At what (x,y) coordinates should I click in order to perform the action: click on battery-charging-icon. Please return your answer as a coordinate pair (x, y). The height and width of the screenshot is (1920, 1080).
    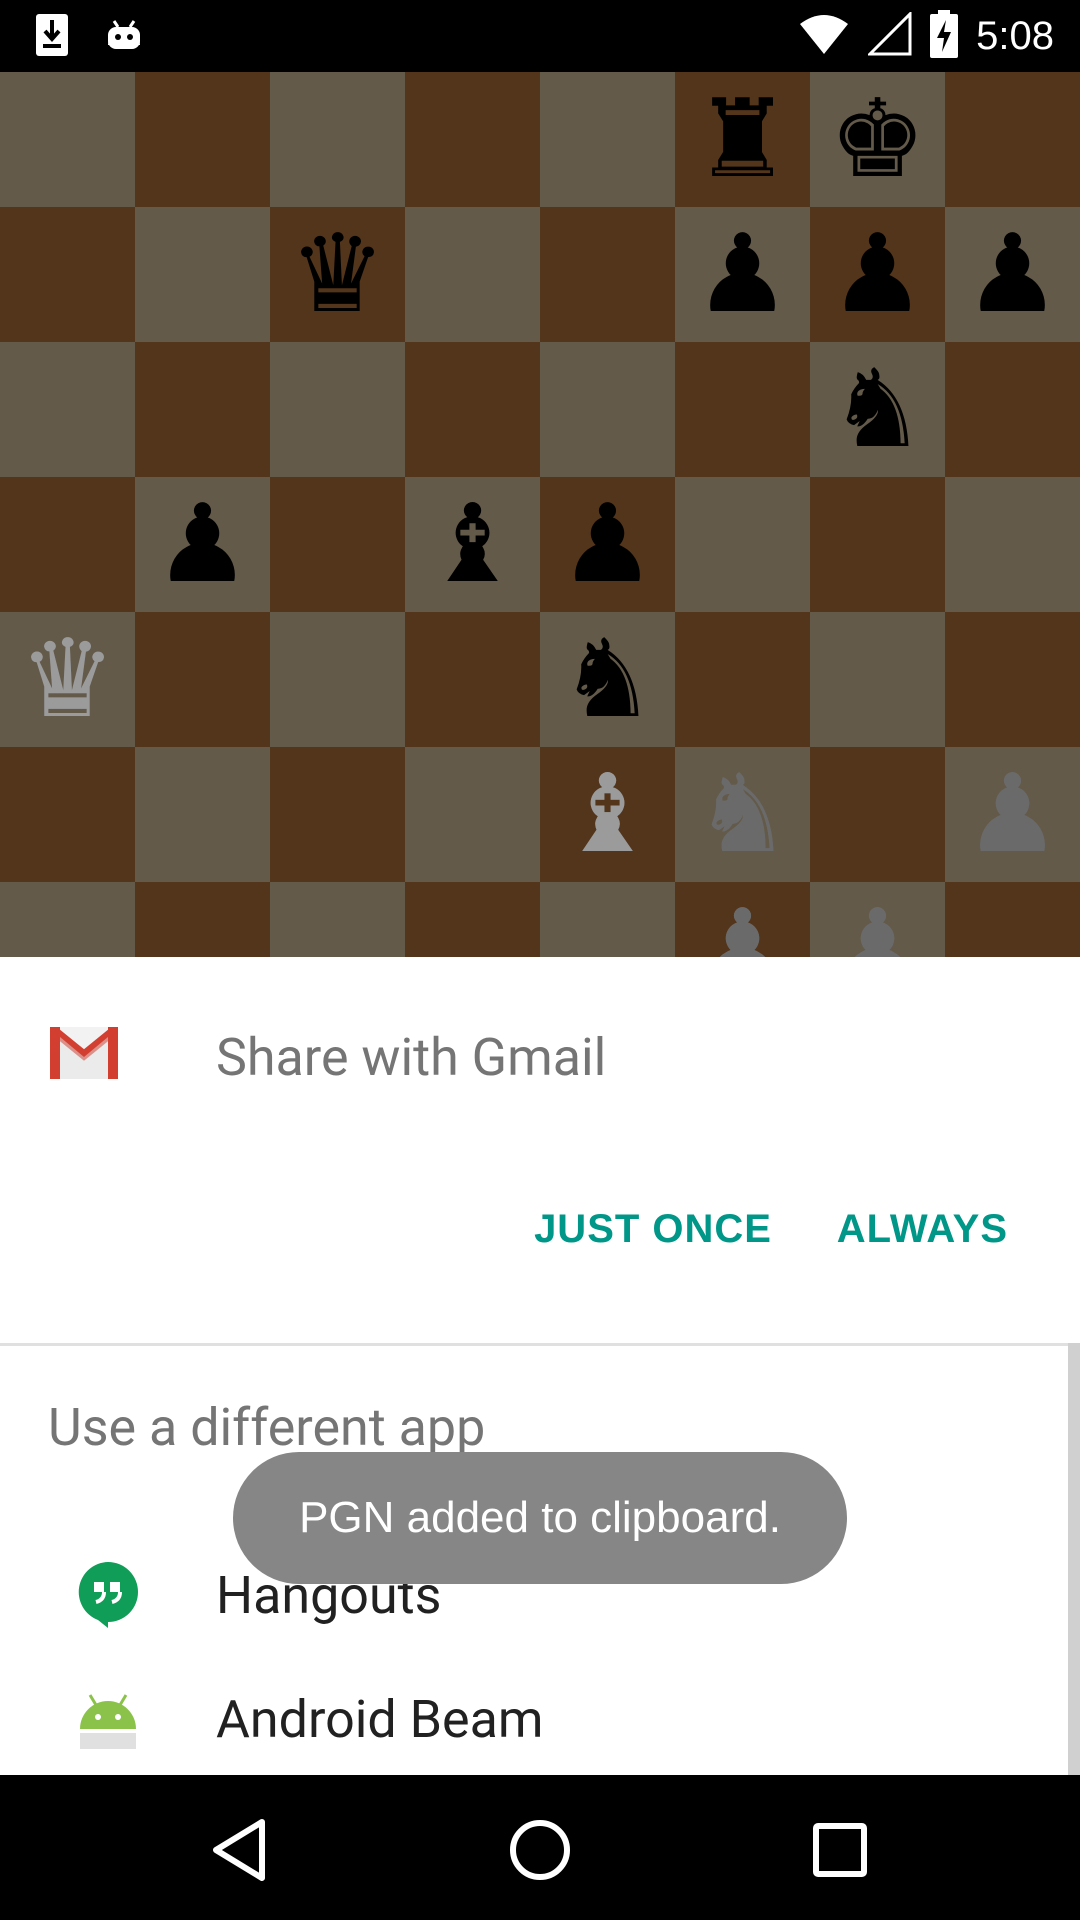
    Looking at the image, I should click on (944, 36).